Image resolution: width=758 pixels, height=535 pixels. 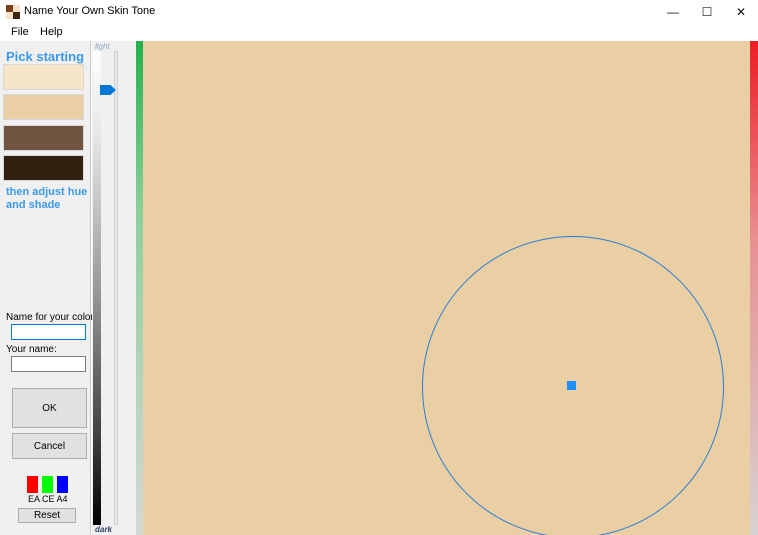 I want to click on lightness-slider-area: light dark, so click(x=114, y=288).